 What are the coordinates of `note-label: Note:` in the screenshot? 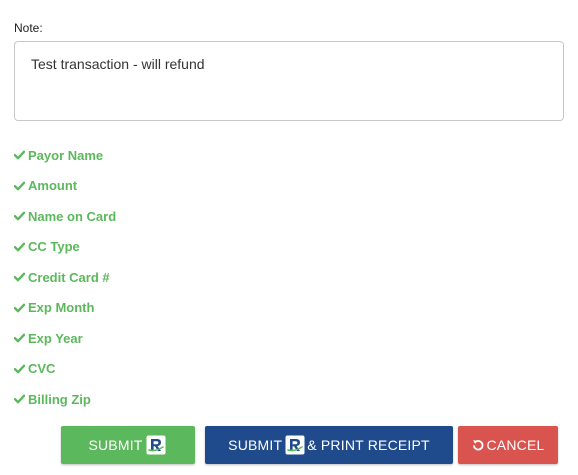 It's located at (28, 28).